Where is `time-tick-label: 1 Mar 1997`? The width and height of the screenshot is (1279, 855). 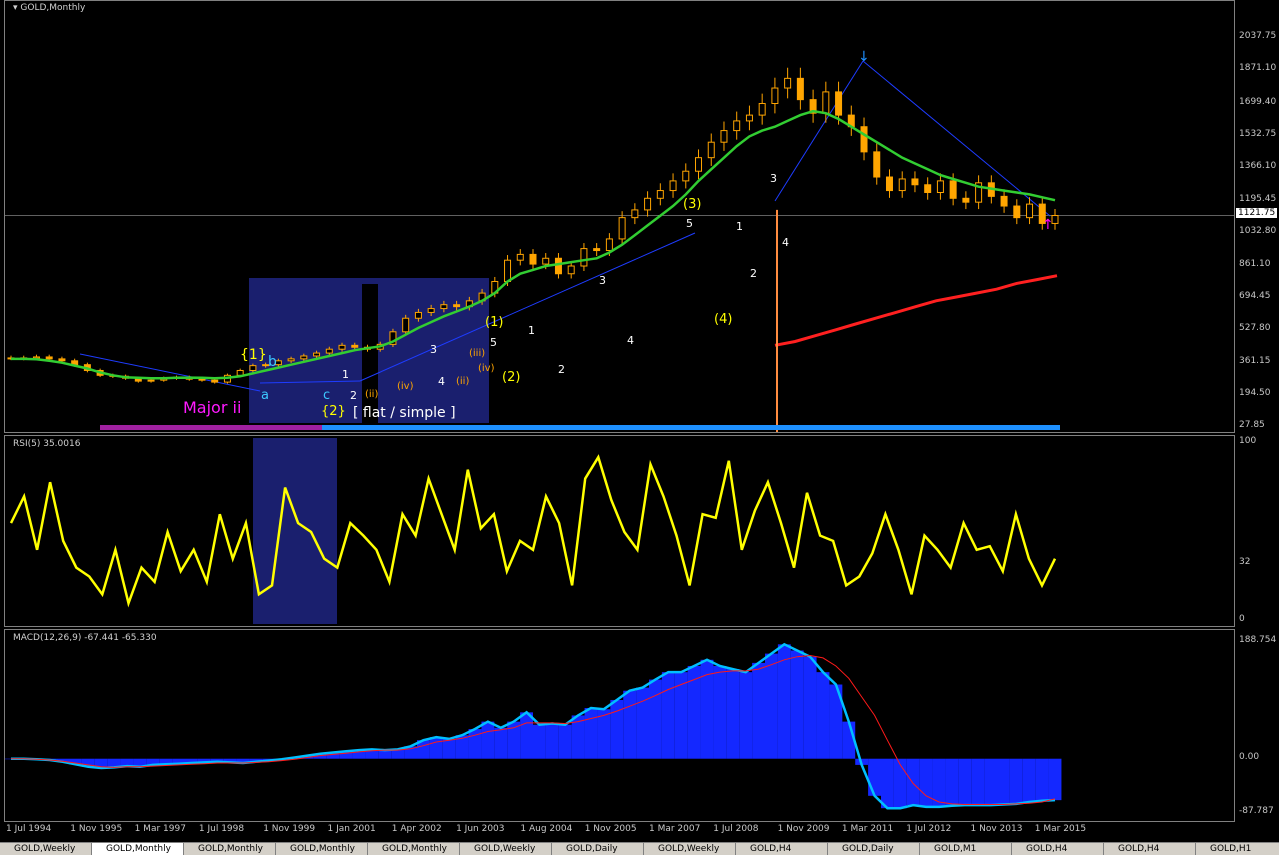 time-tick-label: 1 Mar 1997 is located at coordinates (160, 829).